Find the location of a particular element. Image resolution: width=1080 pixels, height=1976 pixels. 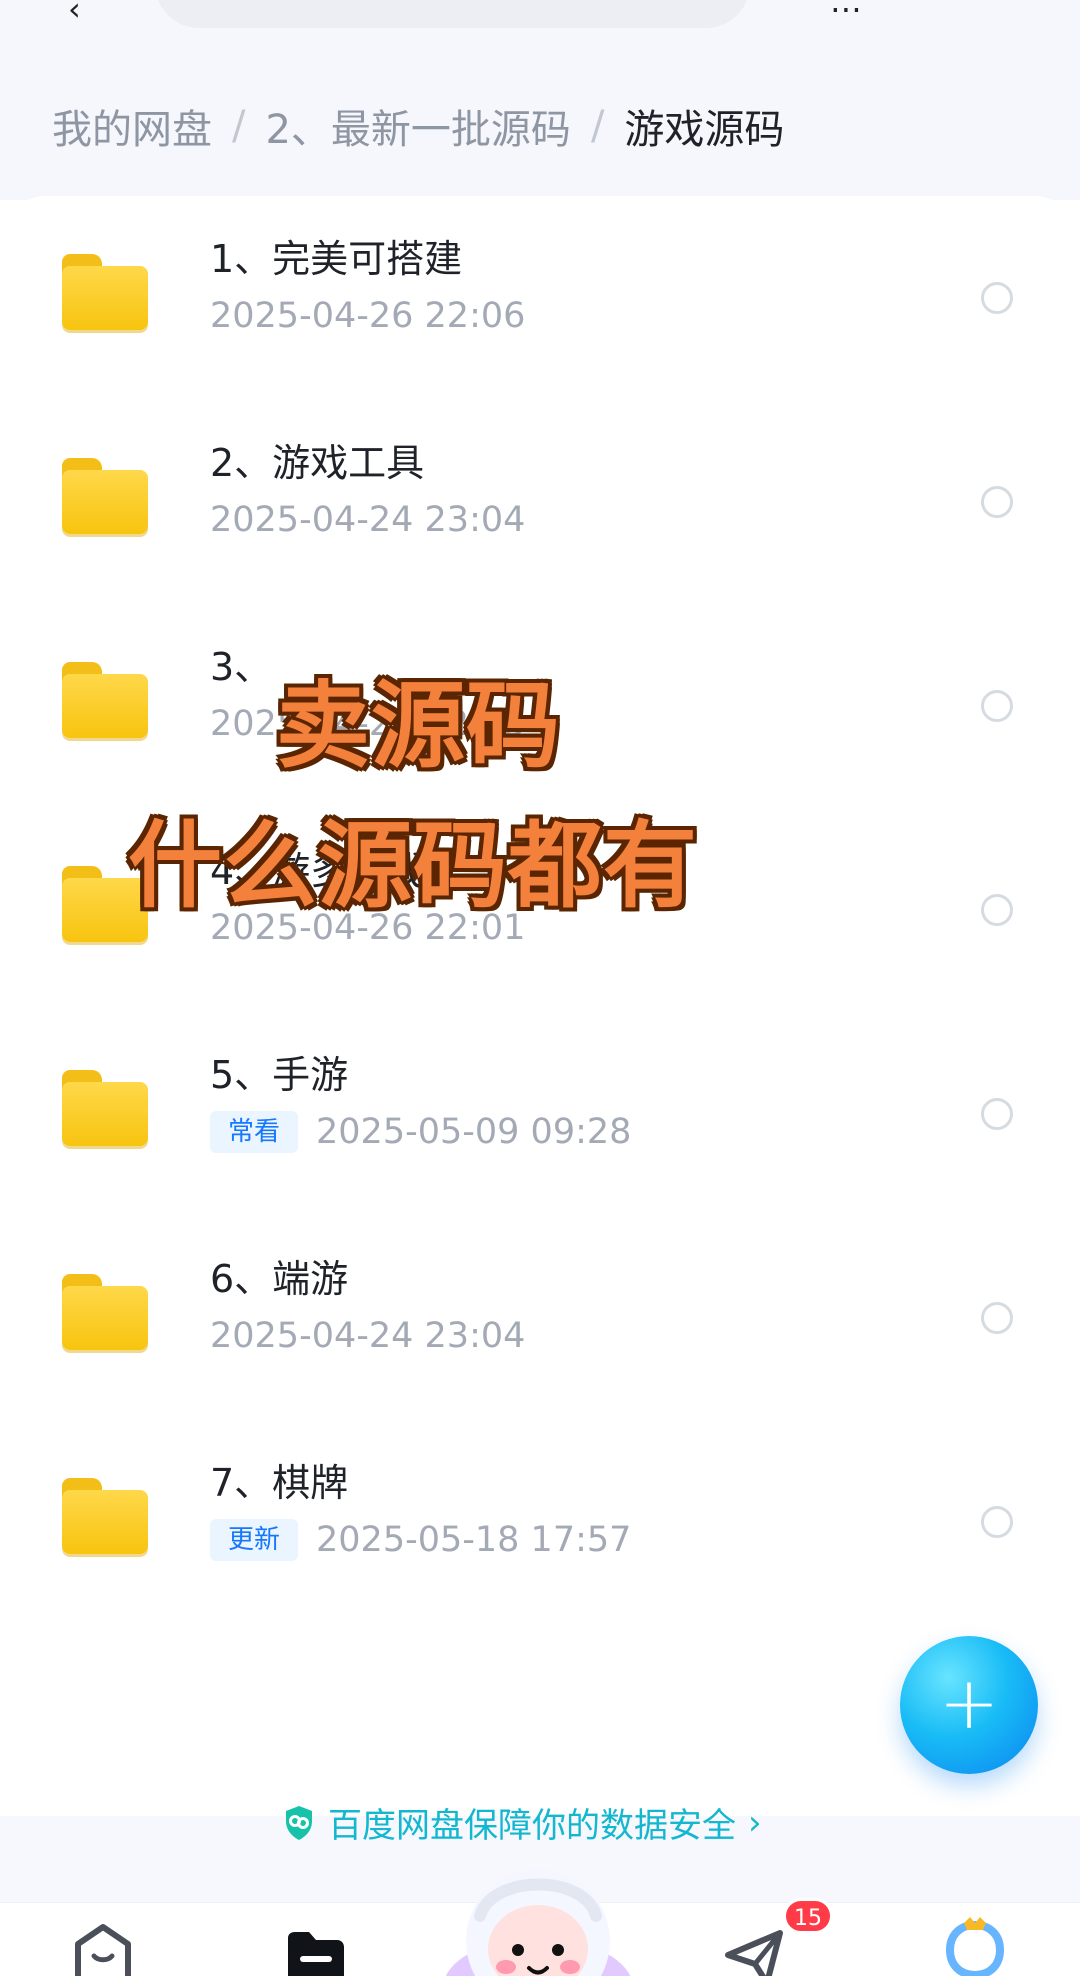

folder-name: 1、完美可搭建 is located at coordinates (336, 259).